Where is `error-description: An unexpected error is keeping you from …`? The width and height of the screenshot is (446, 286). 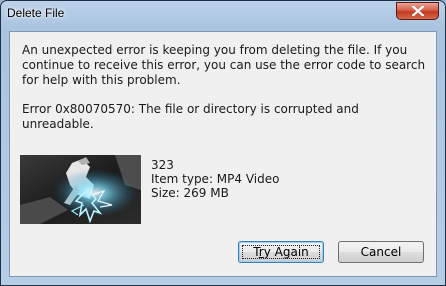 error-description: An unexpected error is keeping you from … is located at coordinates (224, 65).